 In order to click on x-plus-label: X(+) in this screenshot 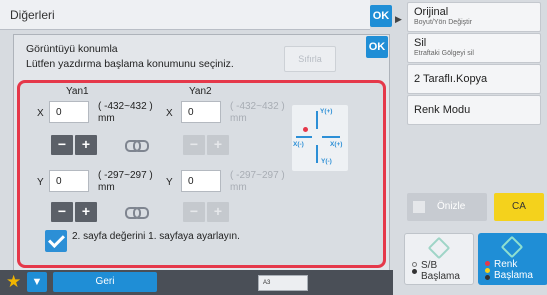, I will do `click(336, 144)`.